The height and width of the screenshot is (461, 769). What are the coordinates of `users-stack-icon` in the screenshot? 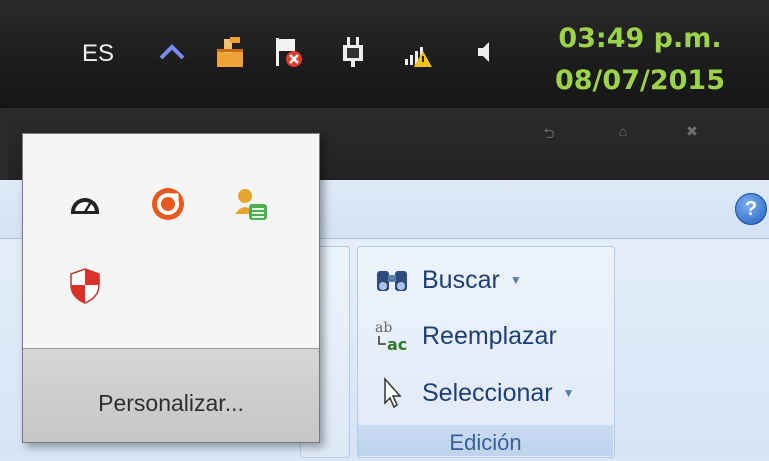 It's located at (251, 204).